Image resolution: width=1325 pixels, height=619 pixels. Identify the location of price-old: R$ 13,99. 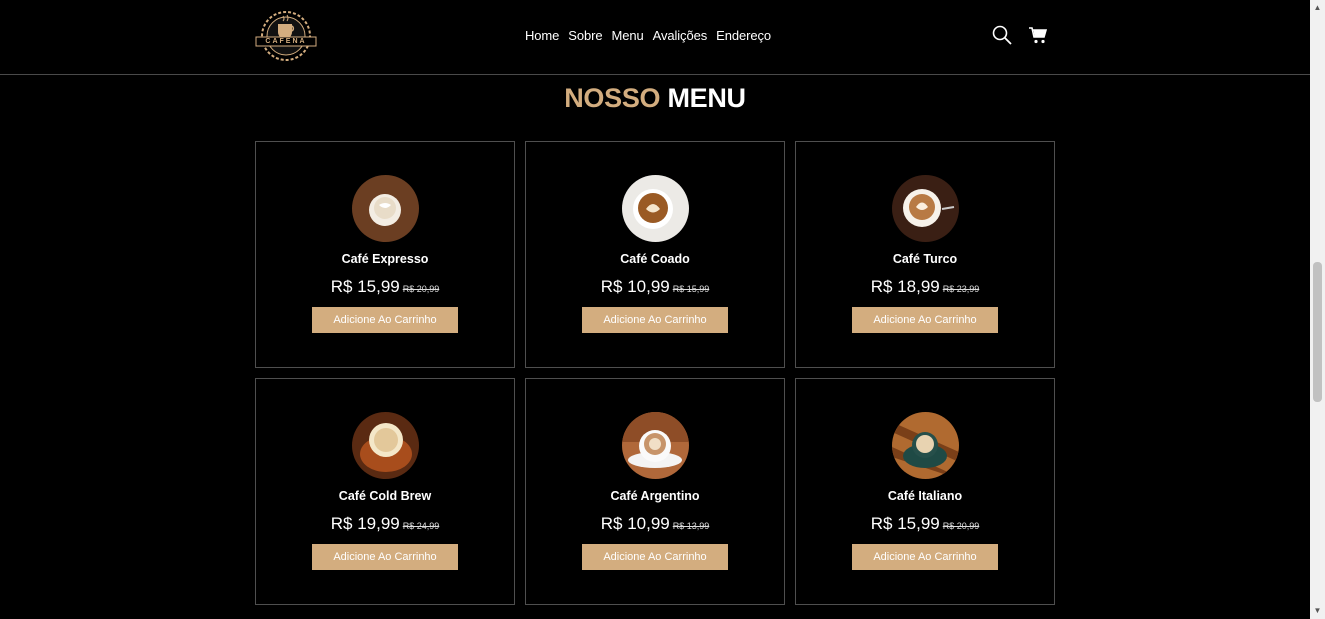
(691, 526).